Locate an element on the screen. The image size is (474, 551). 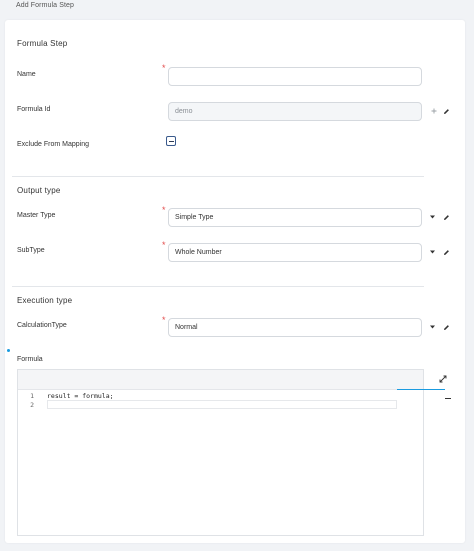
name-input is located at coordinates (295, 76).